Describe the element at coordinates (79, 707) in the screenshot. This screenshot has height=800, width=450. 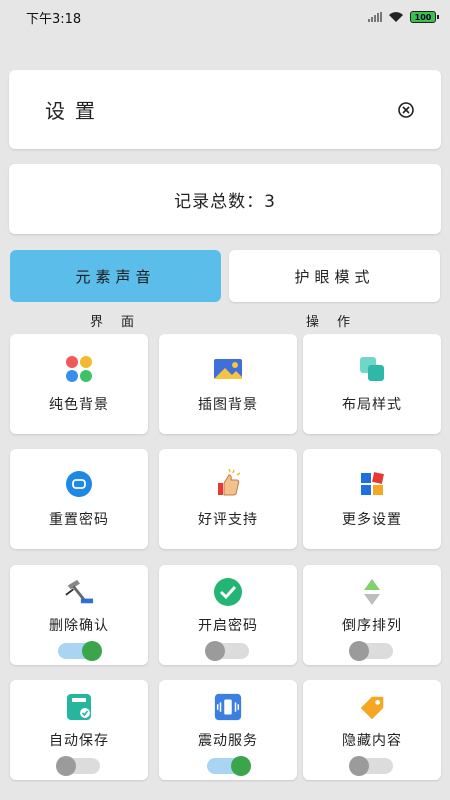
I see `save-icon` at that location.